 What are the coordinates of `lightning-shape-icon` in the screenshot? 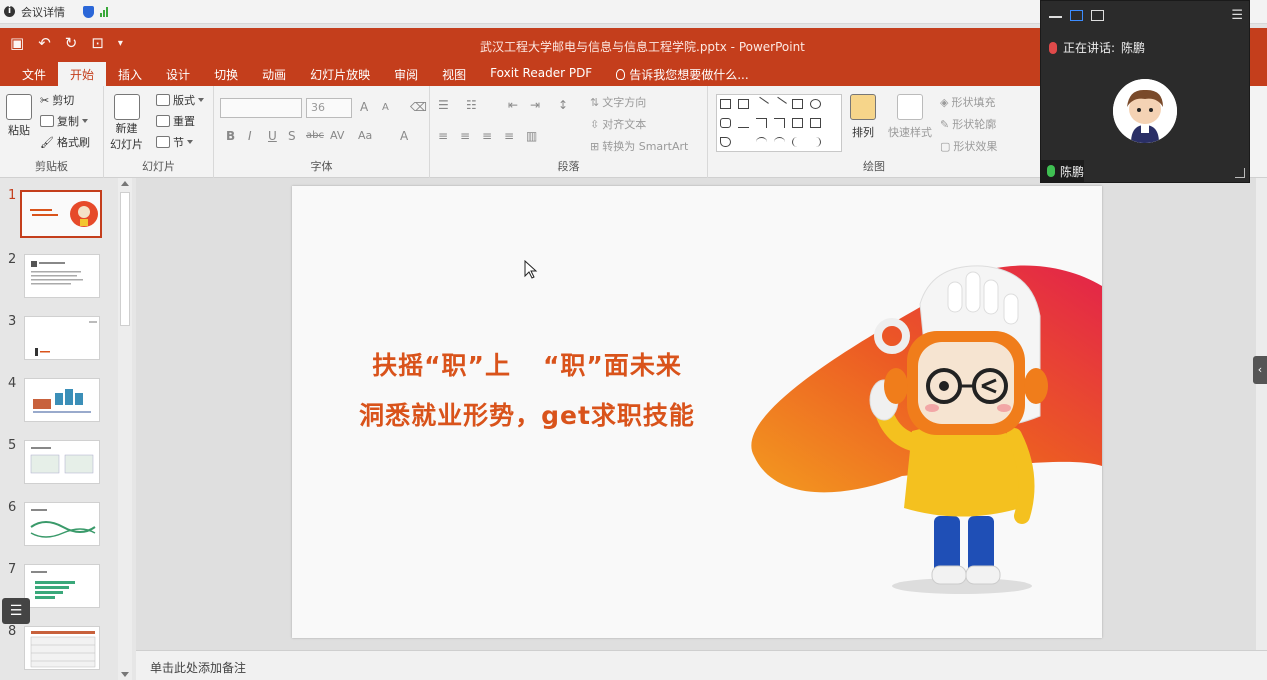 It's located at (743, 142).